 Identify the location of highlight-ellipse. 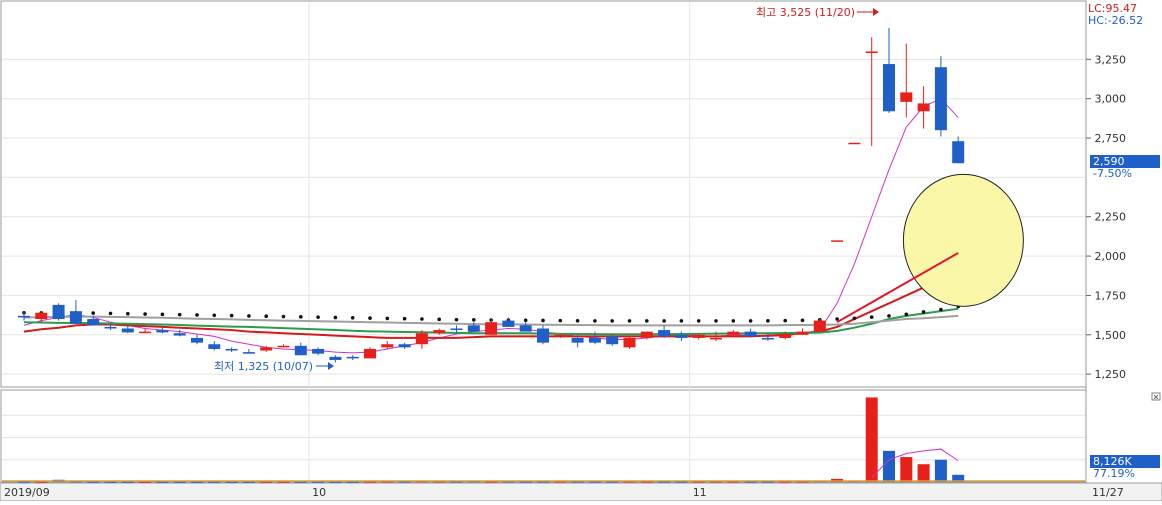
(963, 240).